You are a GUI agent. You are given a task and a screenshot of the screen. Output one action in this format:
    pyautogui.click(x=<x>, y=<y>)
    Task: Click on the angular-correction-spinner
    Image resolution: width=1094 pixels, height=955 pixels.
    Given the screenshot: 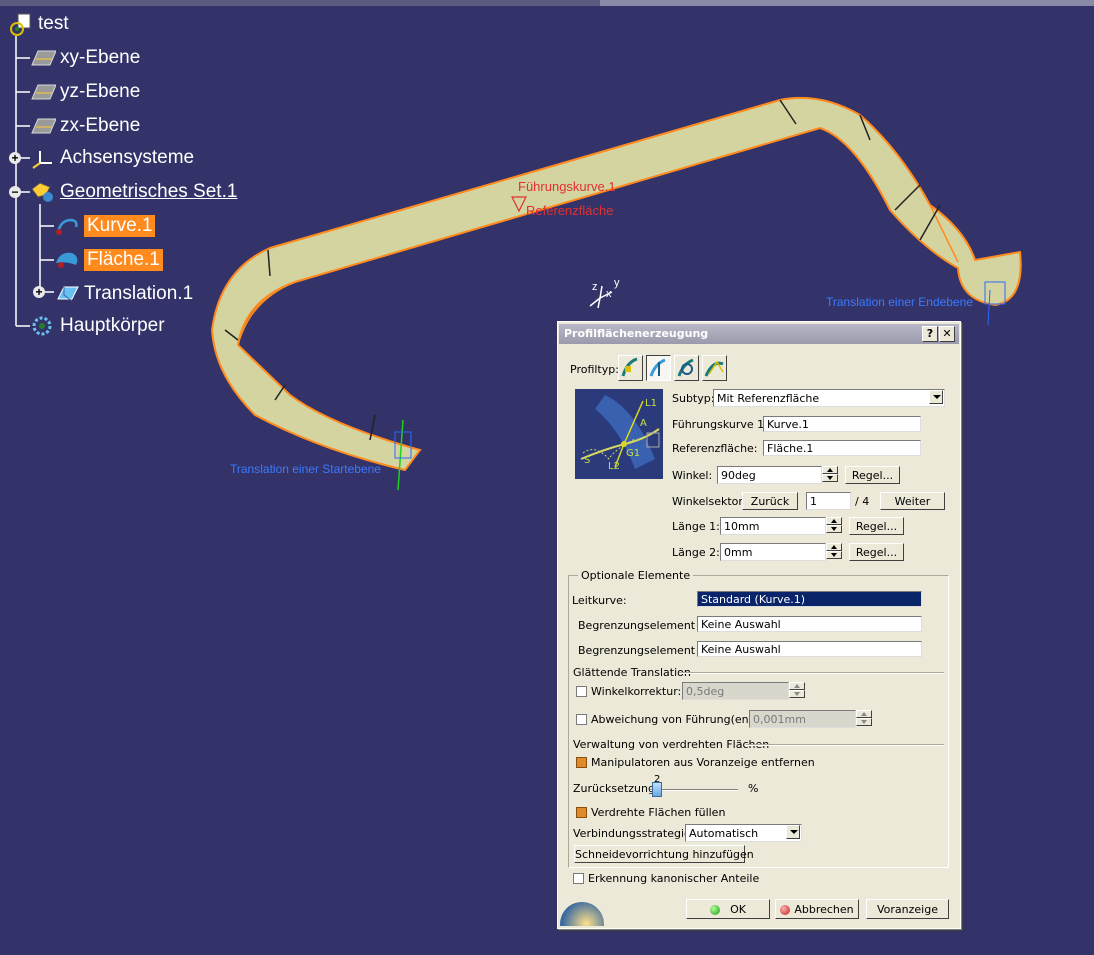 What is the action you would take?
    pyautogui.click(x=797, y=691)
    